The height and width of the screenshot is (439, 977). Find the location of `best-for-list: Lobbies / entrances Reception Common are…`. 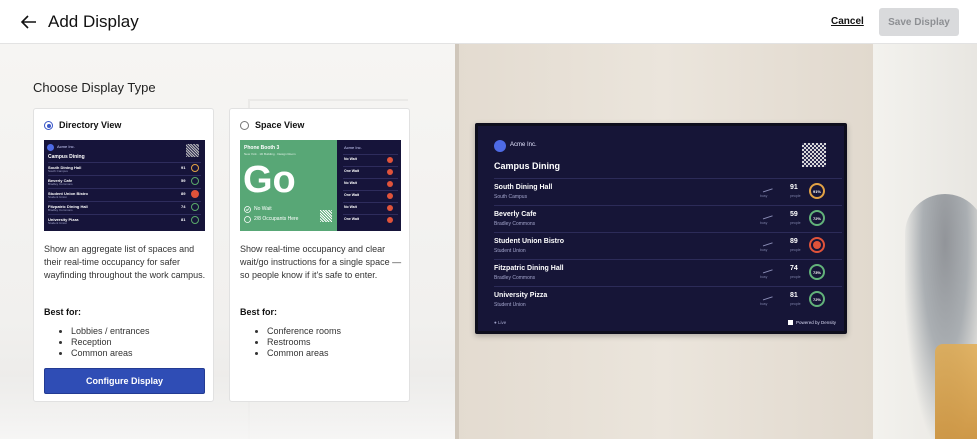

best-for-list: Lobbies / entrances Reception Common are… is located at coordinates (110, 342).